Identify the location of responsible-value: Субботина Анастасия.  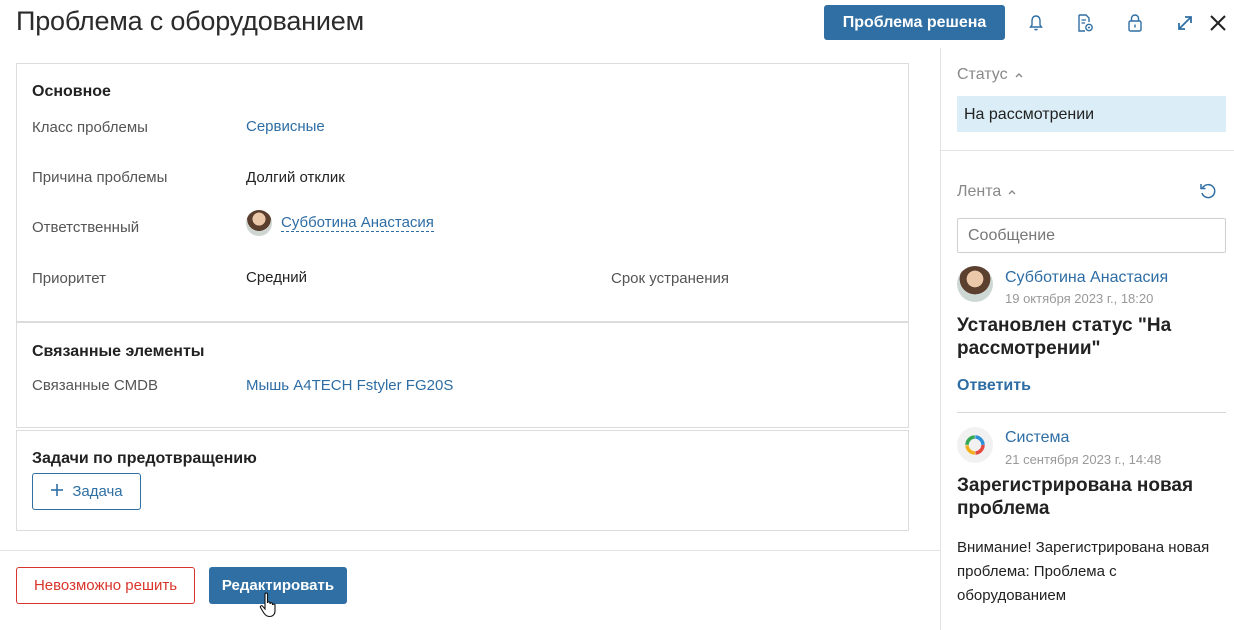
(340, 223).